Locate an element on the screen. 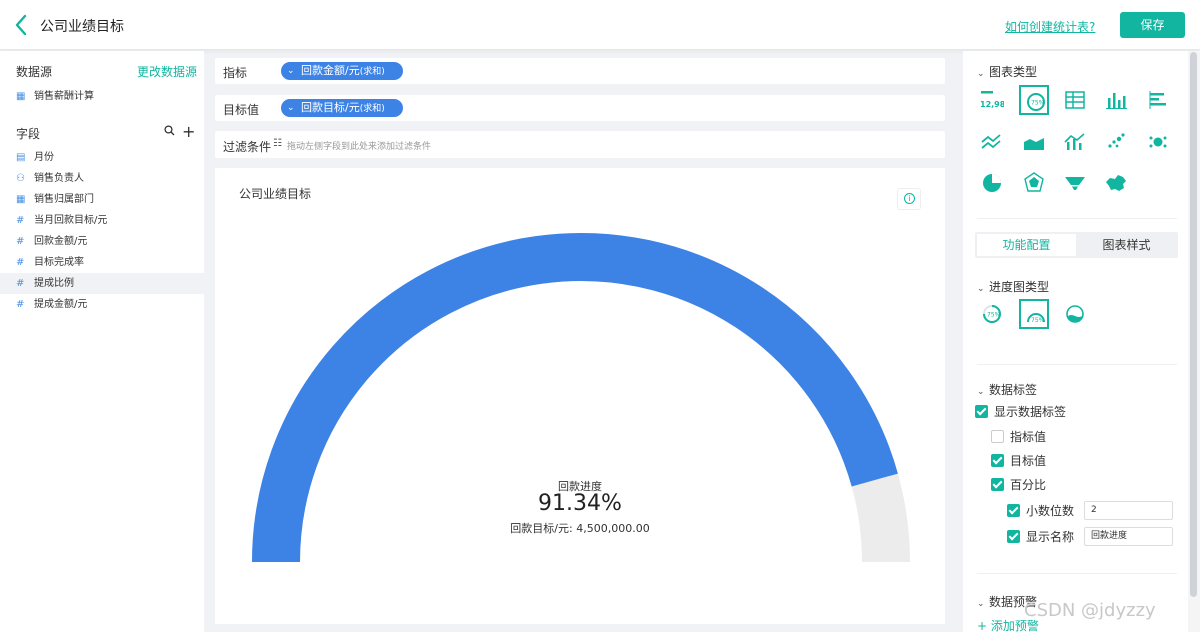 This screenshot has height=632, width=1200. ring-progress-icon: 75% is located at coordinates (992, 314).